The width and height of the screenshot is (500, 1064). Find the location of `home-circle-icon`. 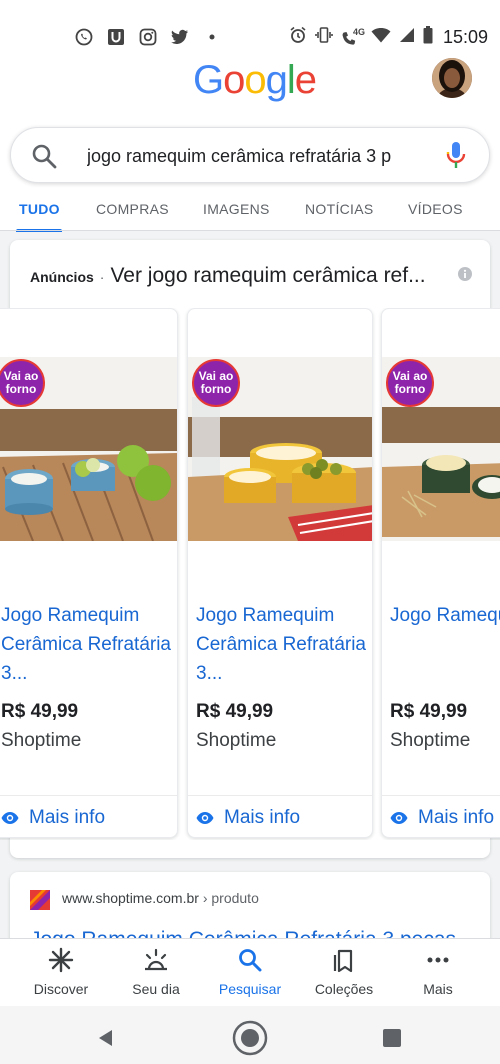

home-circle-icon is located at coordinates (250, 1038).